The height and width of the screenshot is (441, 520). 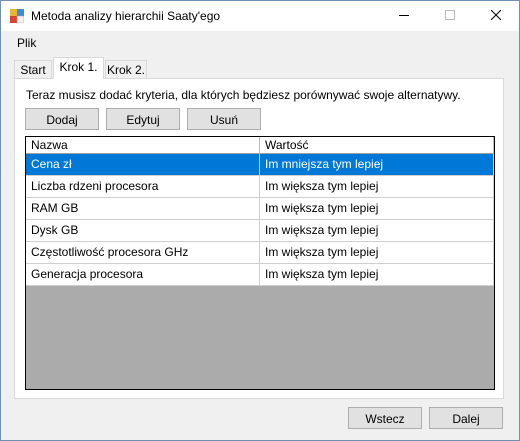 What do you see at coordinates (143, 187) in the screenshot?
I see `cell-name: Liczba rdzeni procesora` at bounding box center [143, 187].